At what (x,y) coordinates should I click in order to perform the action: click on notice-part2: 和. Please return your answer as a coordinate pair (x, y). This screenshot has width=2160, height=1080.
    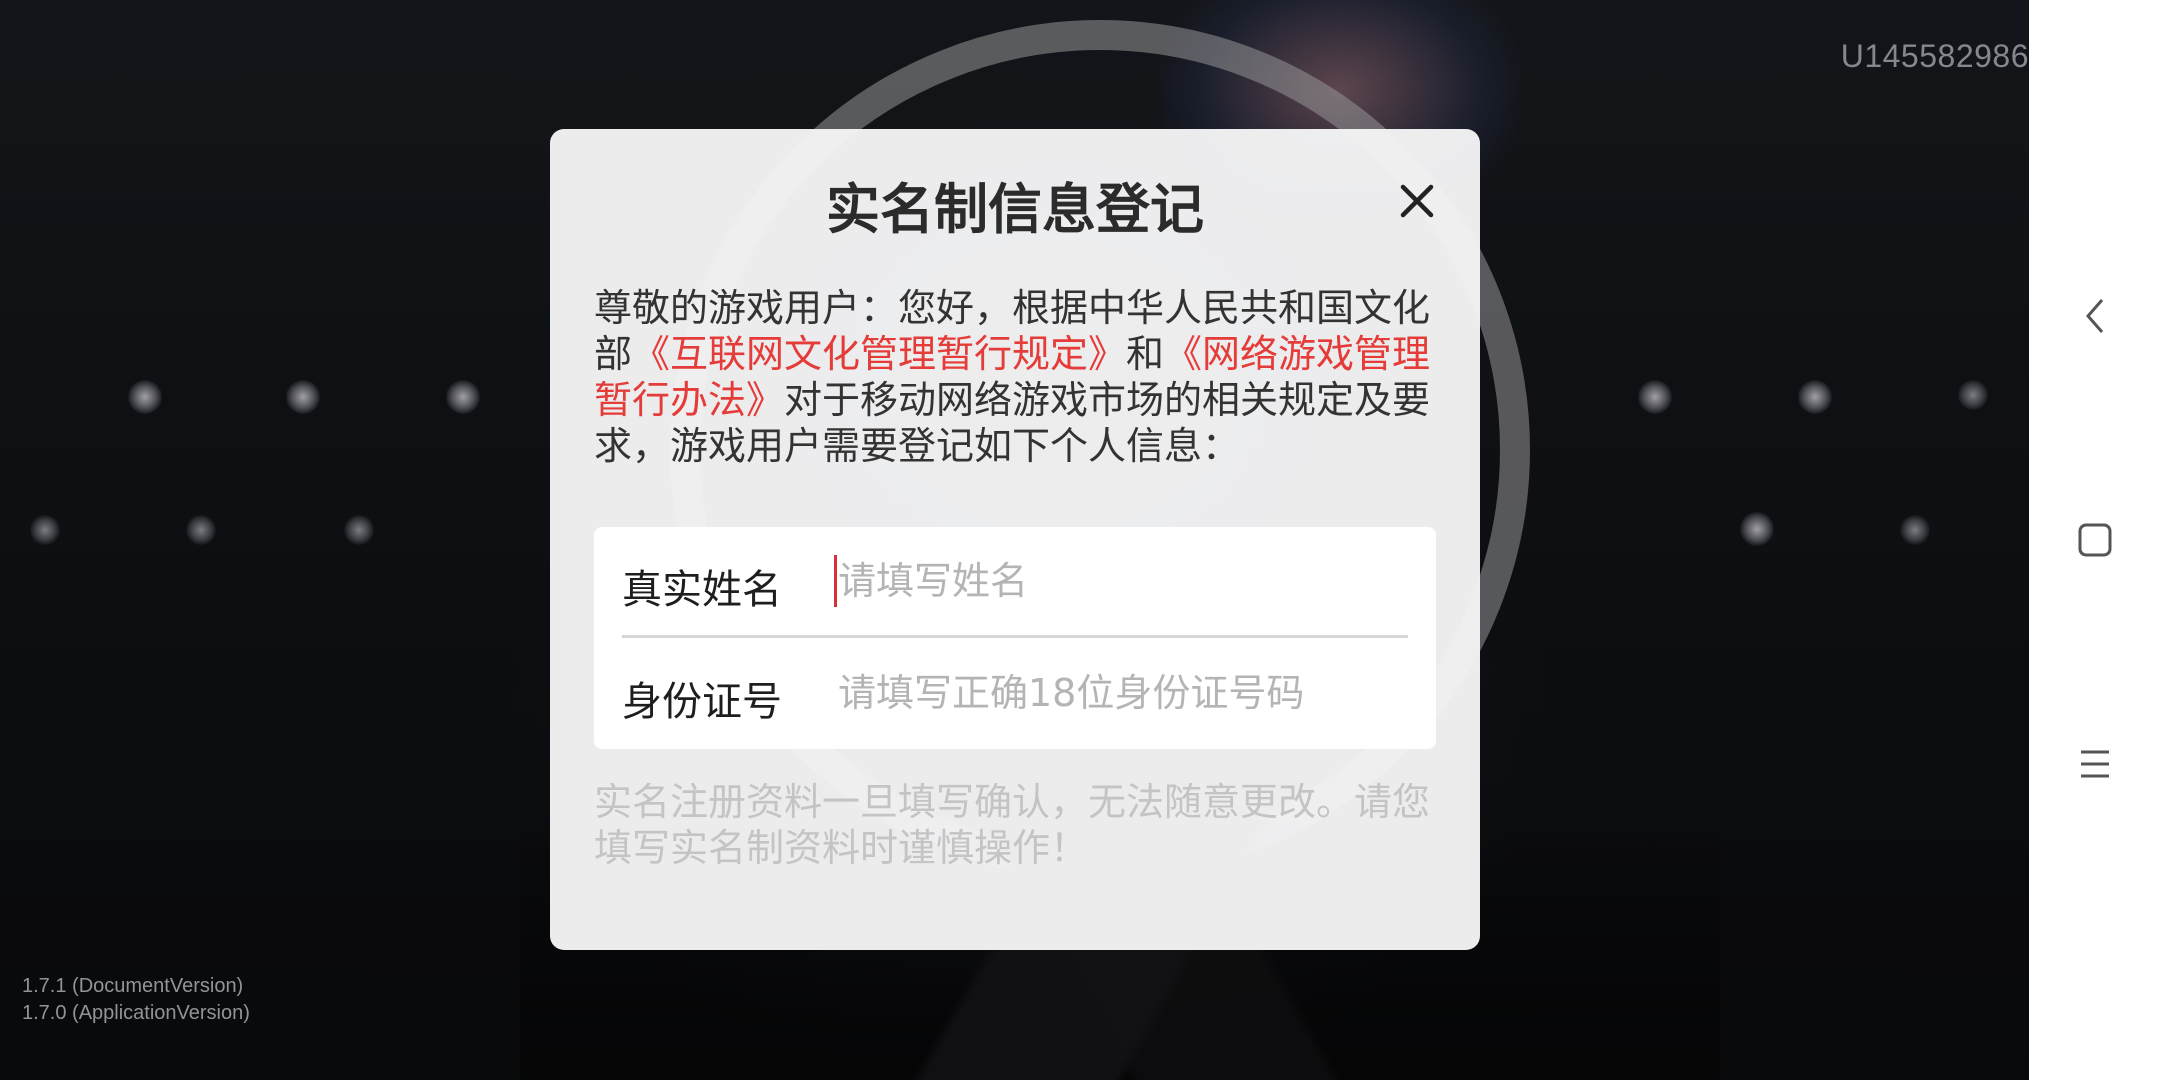
    Looking at the image, I should click on (1145, 354).